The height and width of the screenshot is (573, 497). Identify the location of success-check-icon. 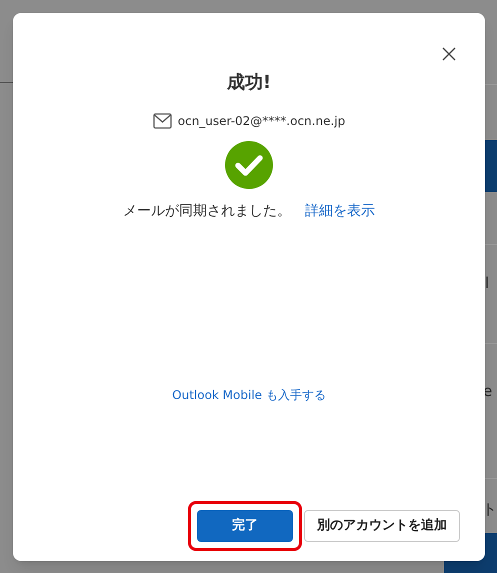
(249, 165).